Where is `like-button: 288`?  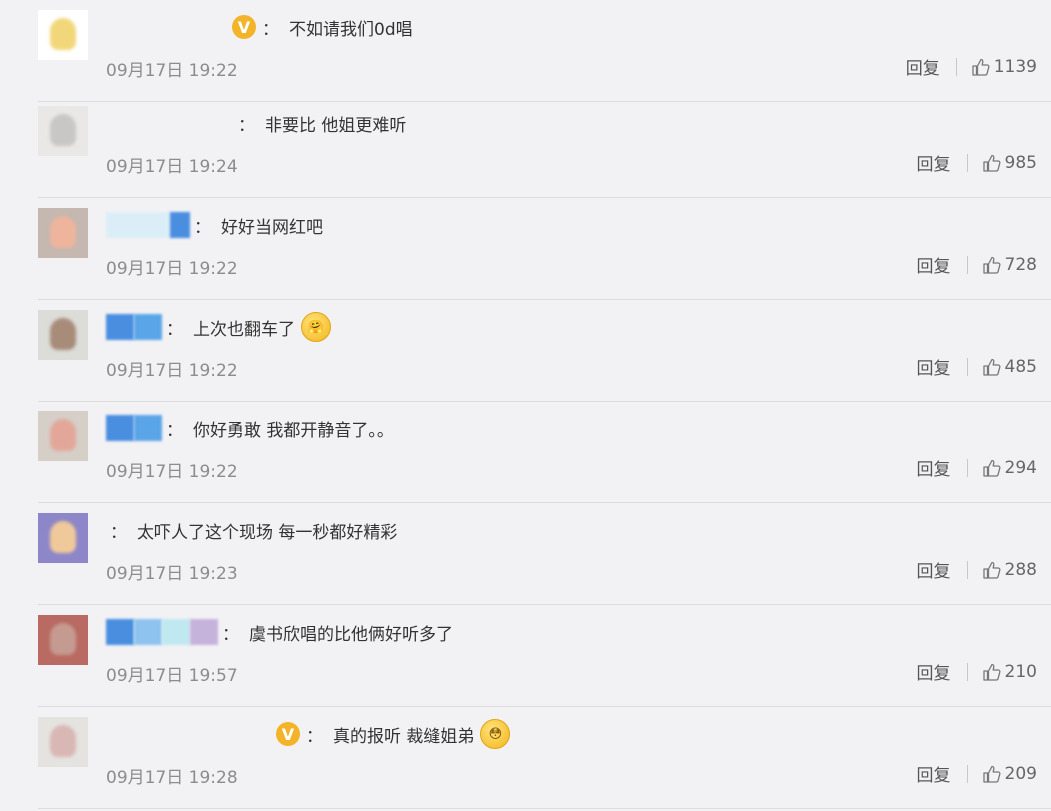 like-button: 288 is located at coordinates (1009, 570).